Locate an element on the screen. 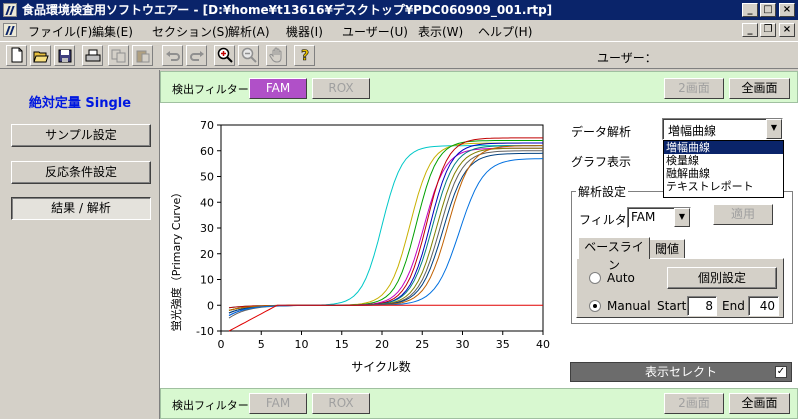 This screenshot has width=798, height=419. menu-user: ユーザー(U) is located at coordinates (375, 31).